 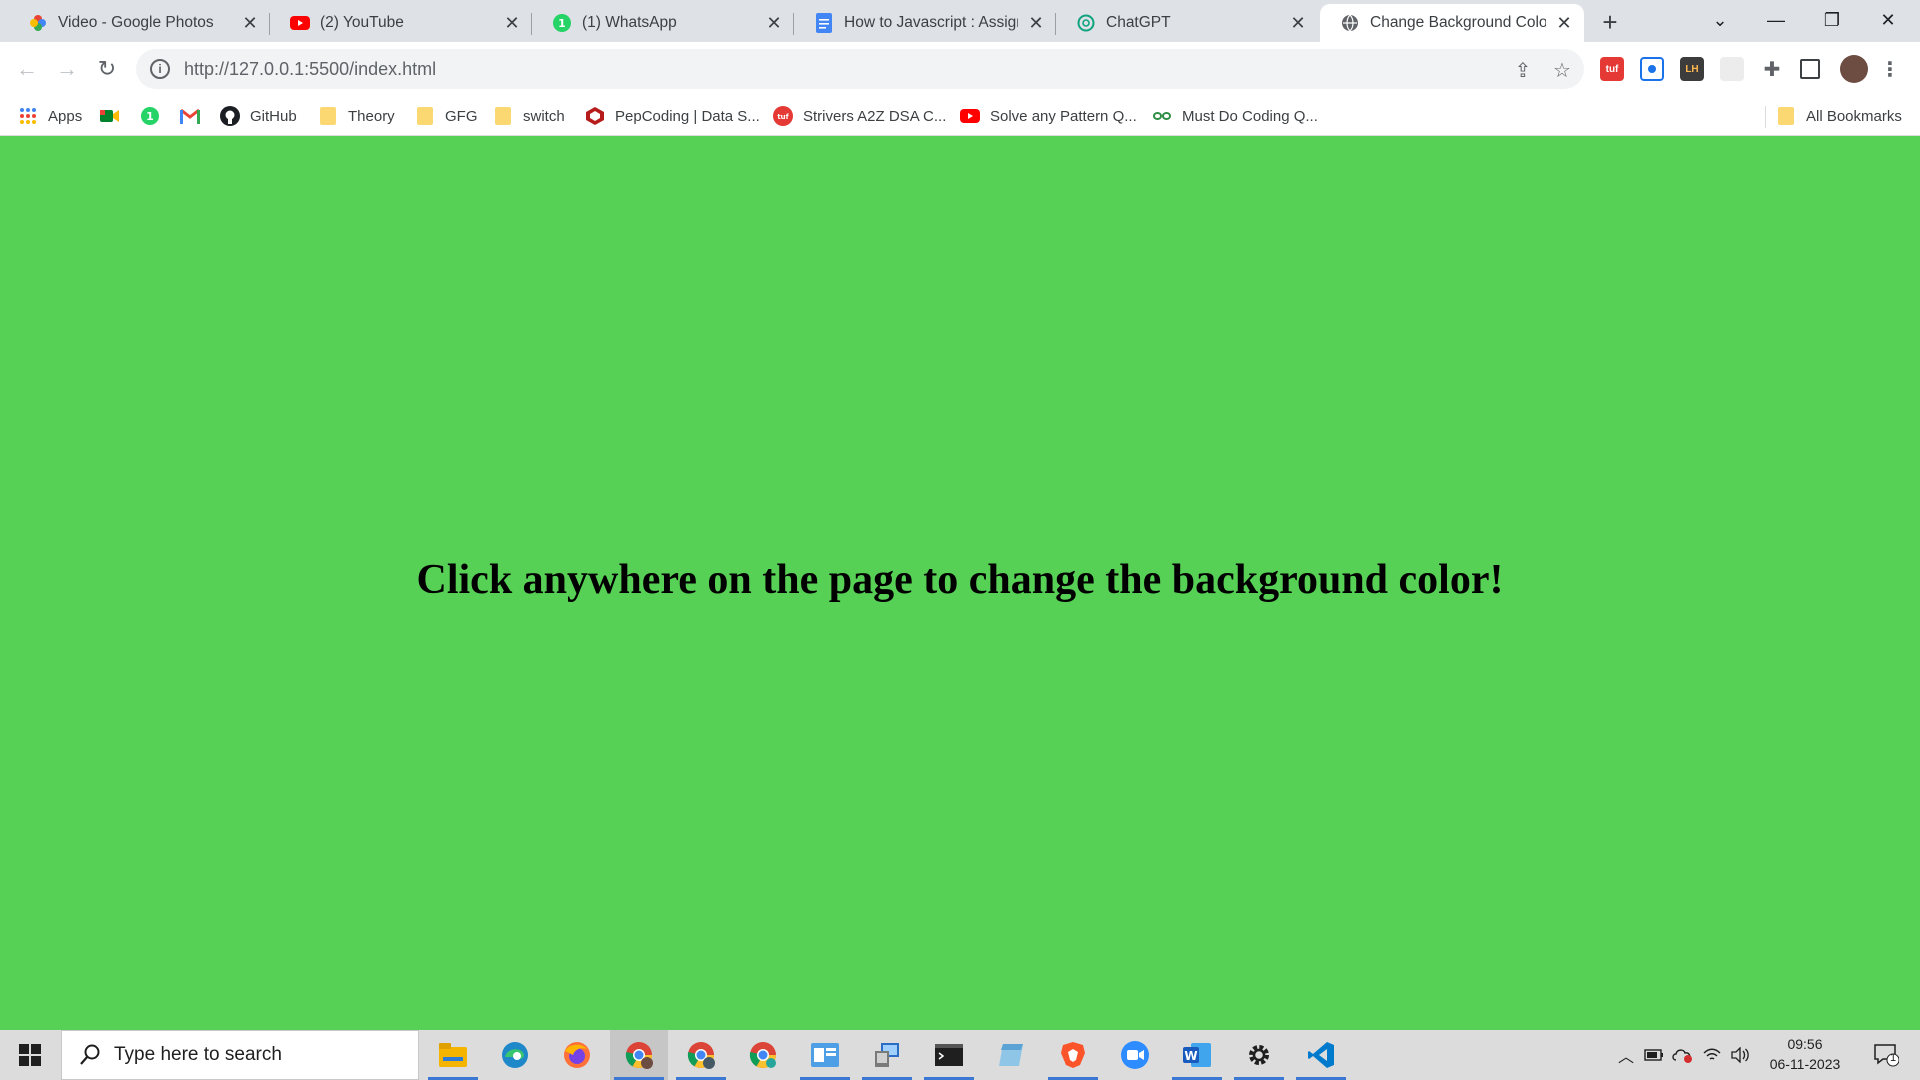 I want to click on taskbar-notes-app, so click(x=1011, y=1055).